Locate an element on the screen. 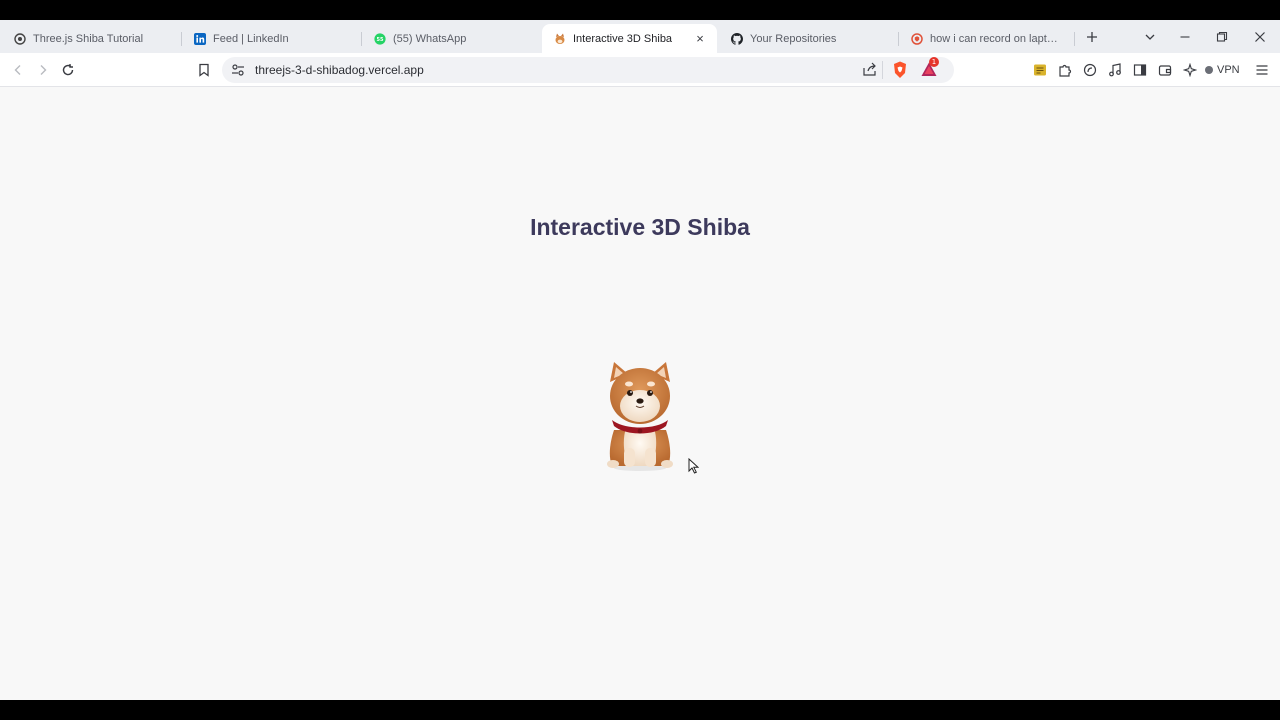 Image resolution: width=1280 pixels, height=720 pixels. back-button is located at coordinates (18, 70).